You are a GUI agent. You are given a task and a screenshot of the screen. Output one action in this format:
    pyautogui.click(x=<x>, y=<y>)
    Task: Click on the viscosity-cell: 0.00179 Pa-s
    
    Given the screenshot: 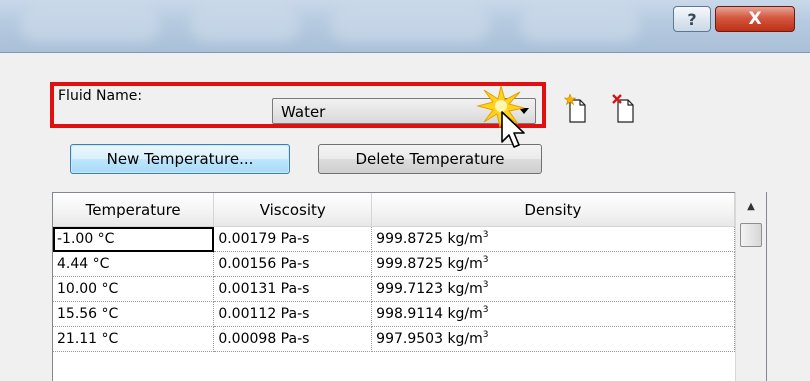 What is the action you would take?
    pyautogui.click(x=293, y=239)
    